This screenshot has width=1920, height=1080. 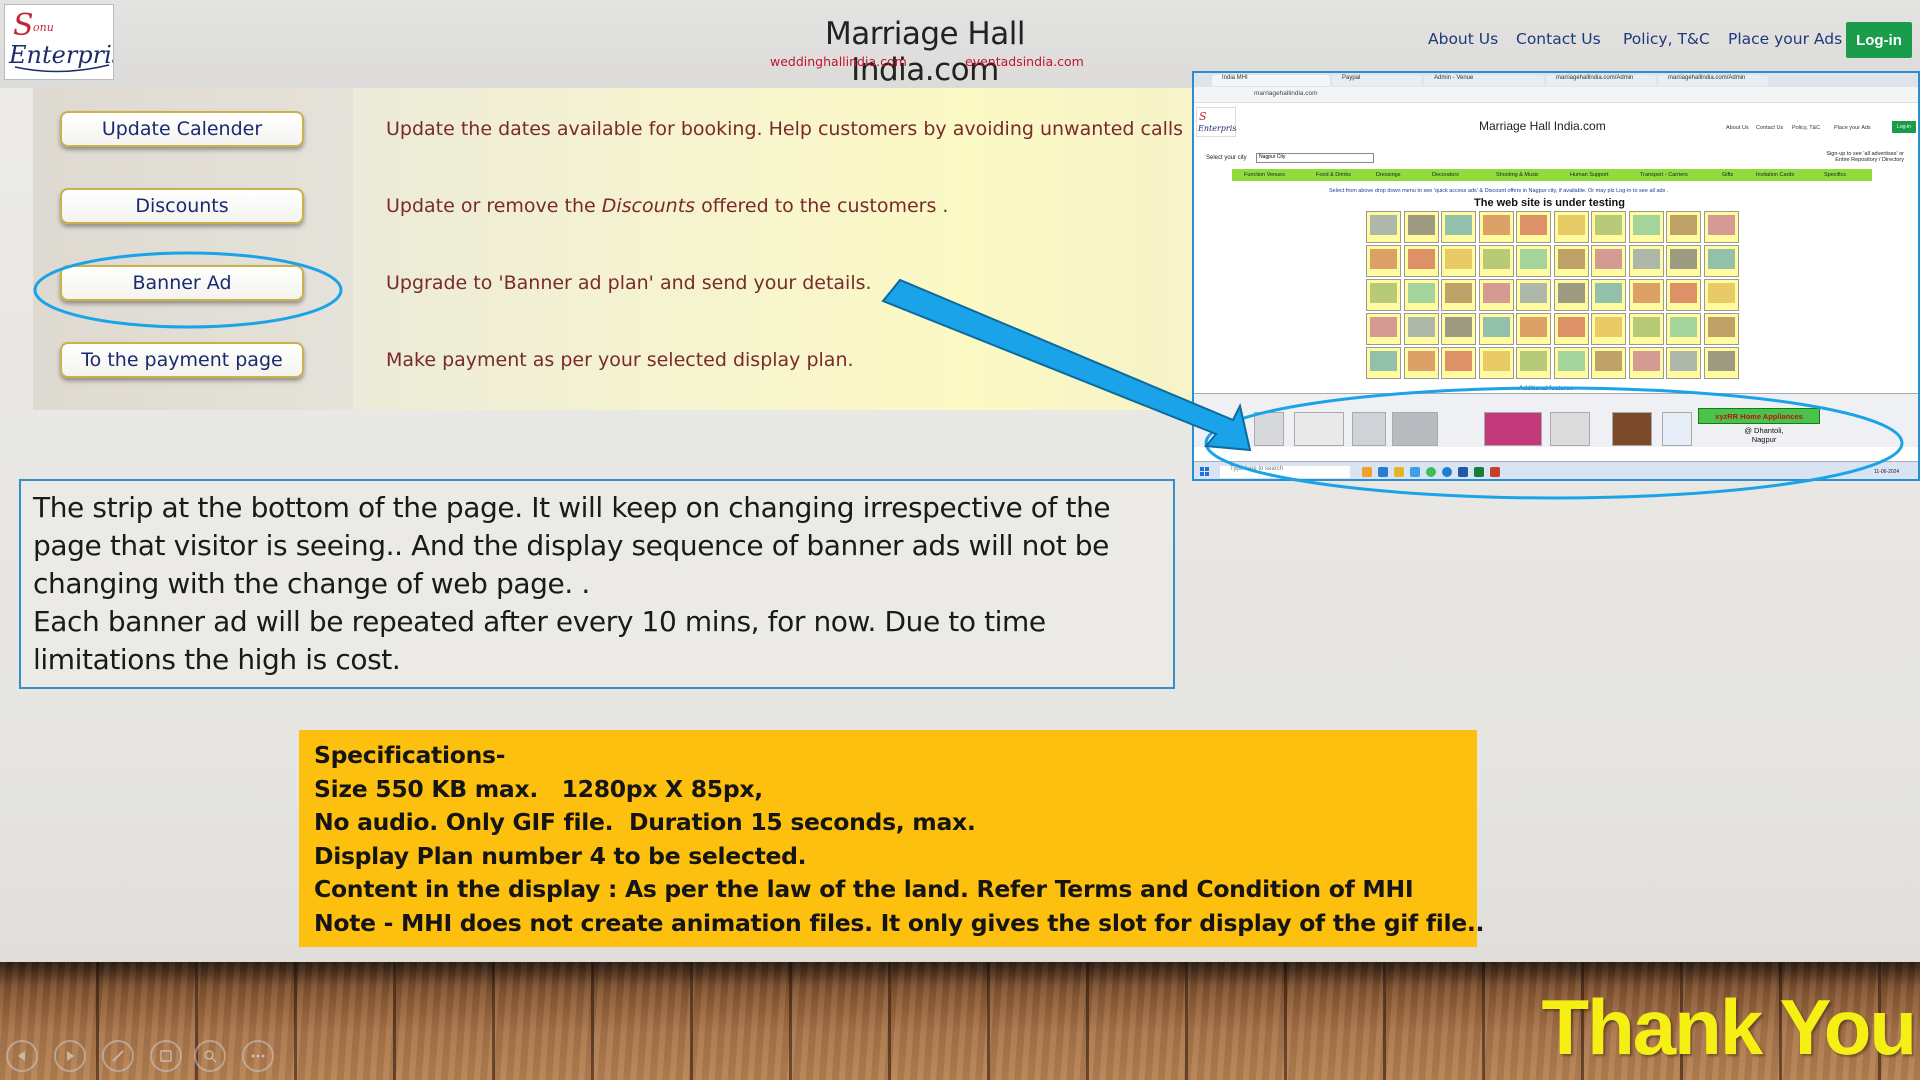 I want to click on pen-icon, so click(x=118, y=1056).